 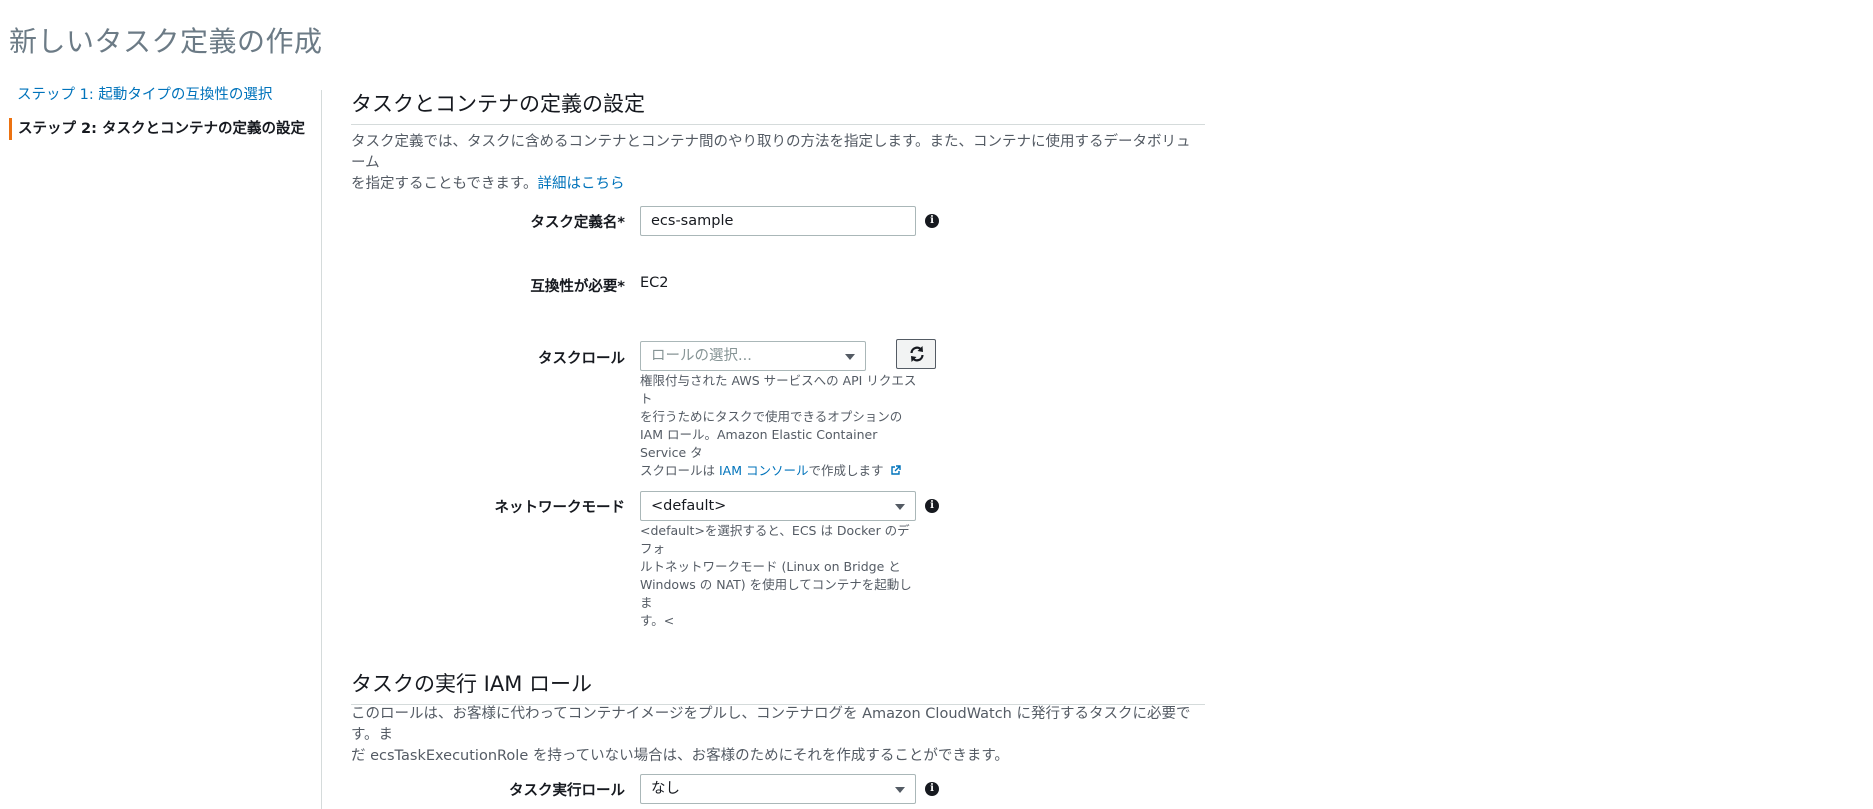 I want to click on step-1-link: ステップ 1: 起動タイプの互換性の選択, so click(x=159, y=95).